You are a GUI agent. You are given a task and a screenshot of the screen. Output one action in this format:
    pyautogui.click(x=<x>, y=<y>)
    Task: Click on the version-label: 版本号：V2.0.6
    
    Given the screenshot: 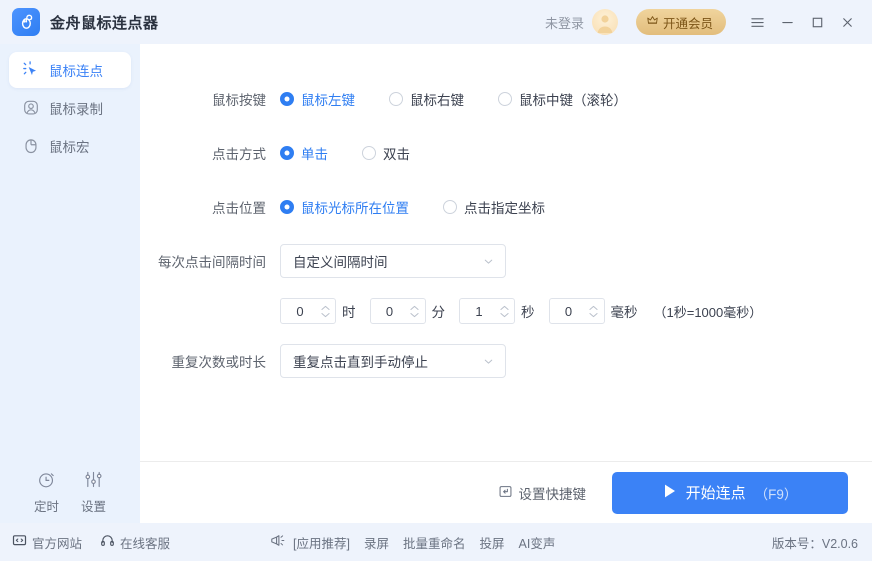 What is the action you would take?
    pyautogui.click(x=814, y=543)
    